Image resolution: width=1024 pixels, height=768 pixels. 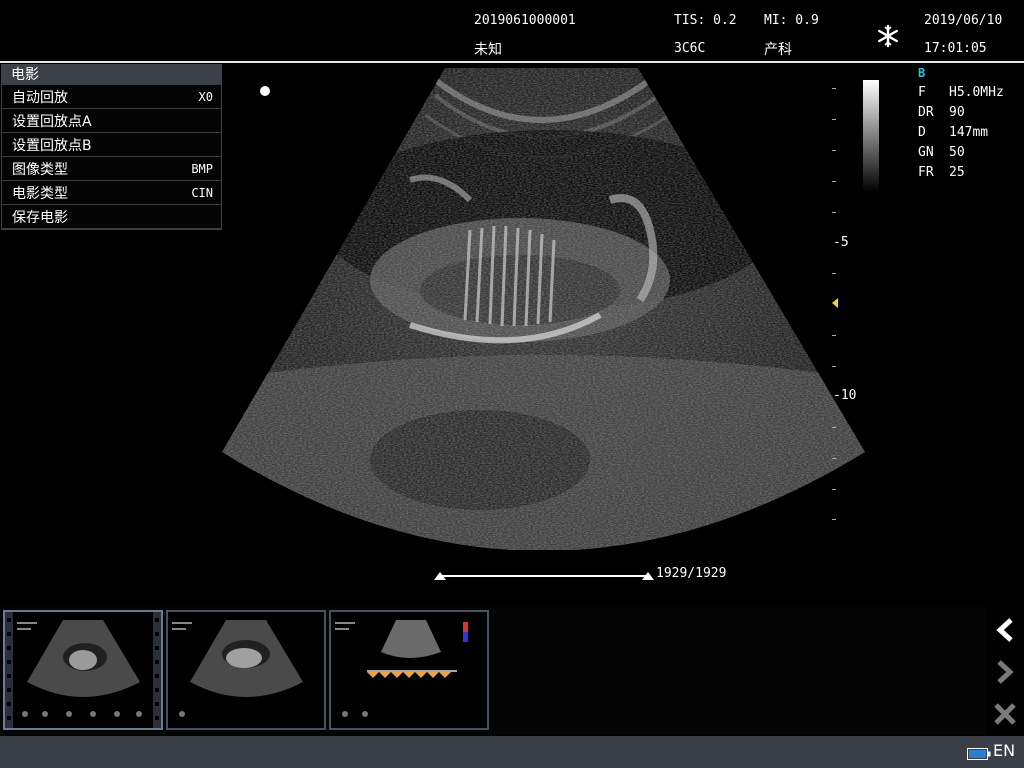 What do you see at coordinates (941, 172) in the screenshot?
I see `param-frame-rate: FR 25` at bounding box center [941, 172].